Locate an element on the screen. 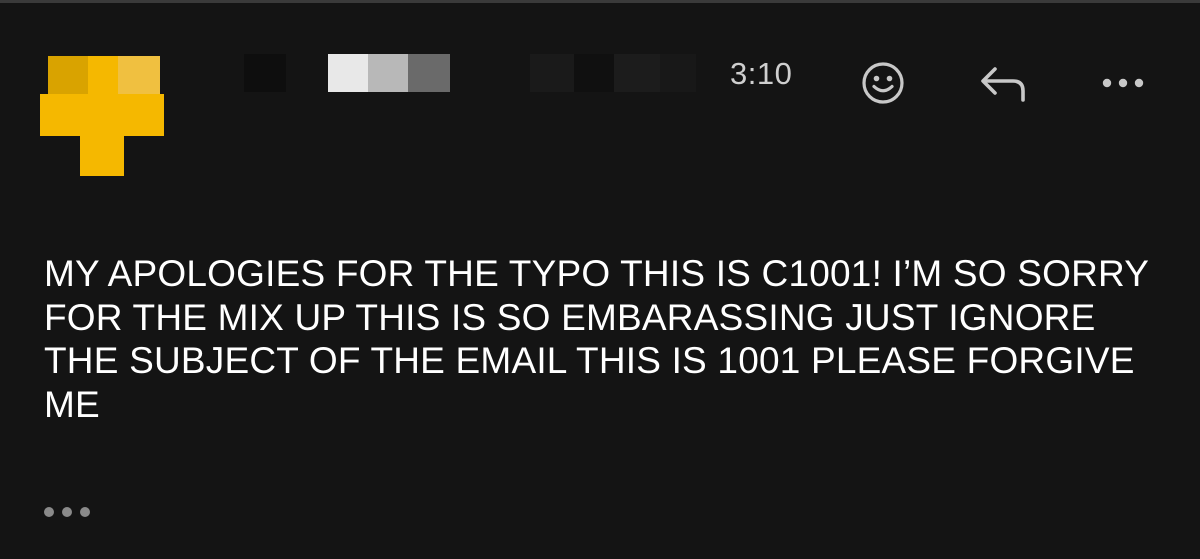 The height and width of the screenshot is (559, 1200). emoji-reaction-icon is located at coordinates (883, 83).